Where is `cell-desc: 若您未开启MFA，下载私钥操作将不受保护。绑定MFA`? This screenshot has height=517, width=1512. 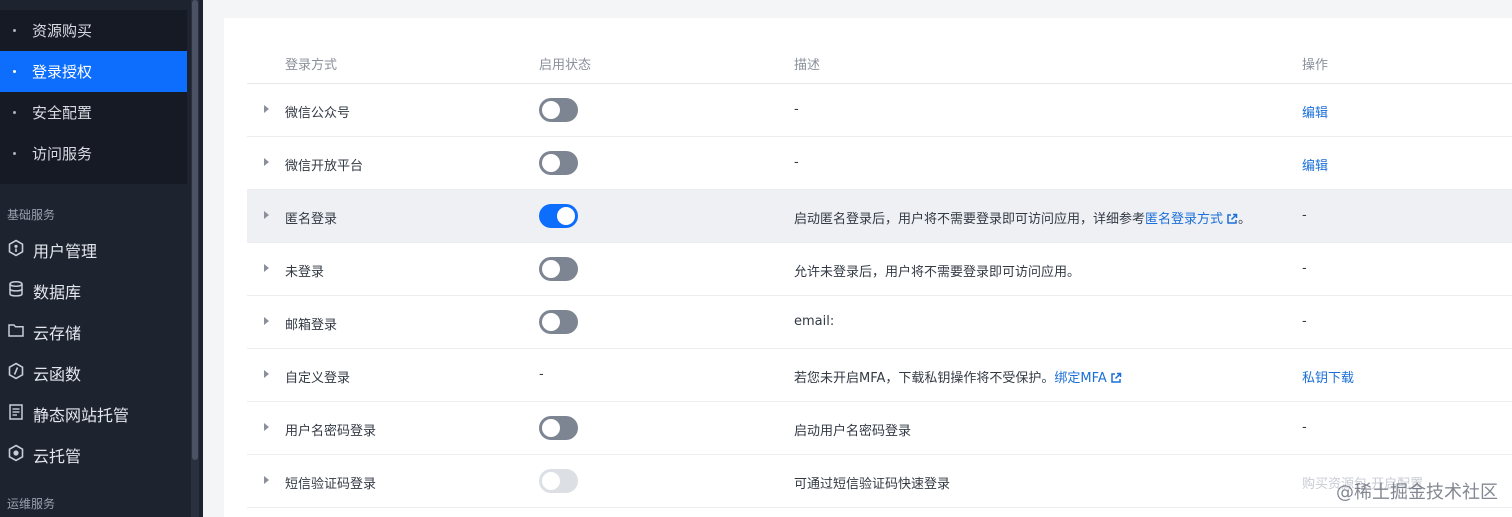 cell-desc: 若您未开启MFA，下载私钥操作将不受保护。绑定MFA is located at coordinates (958, 376).